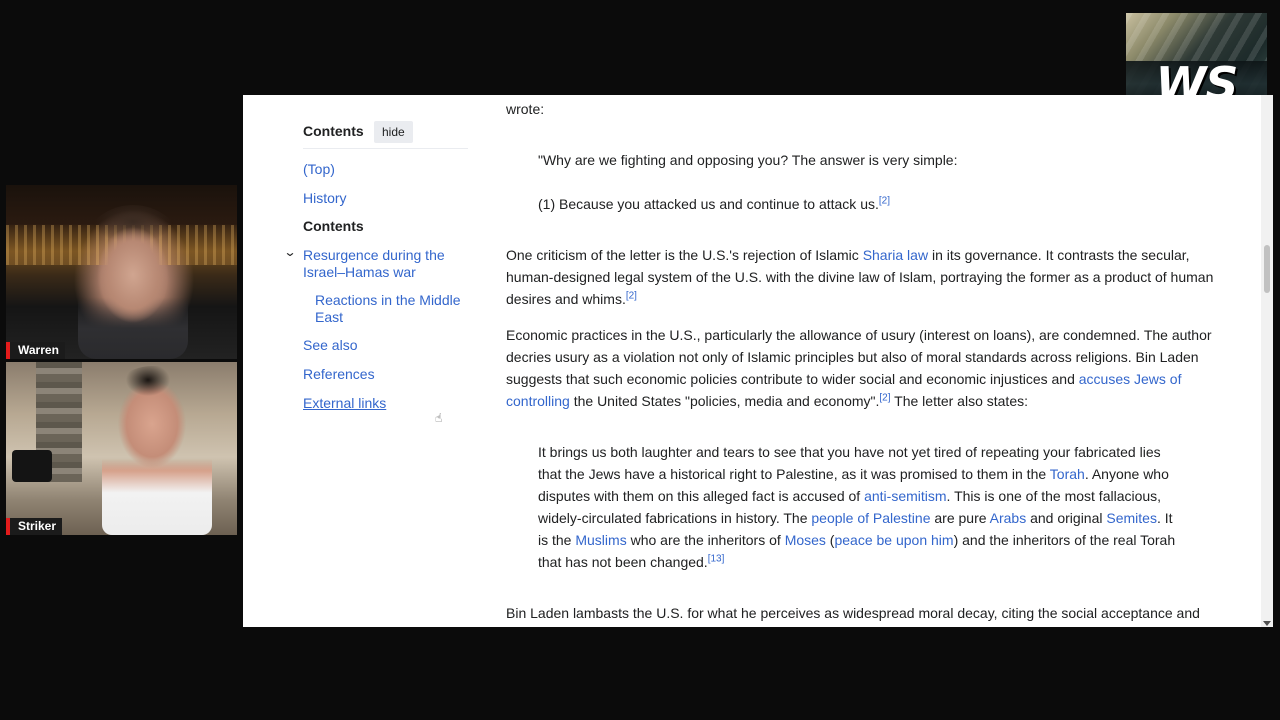  What do you see at coordinates (895, 255) in the screenshot?
I see `link-sharia-law: Sharia law` at bounding box center [895, 255].